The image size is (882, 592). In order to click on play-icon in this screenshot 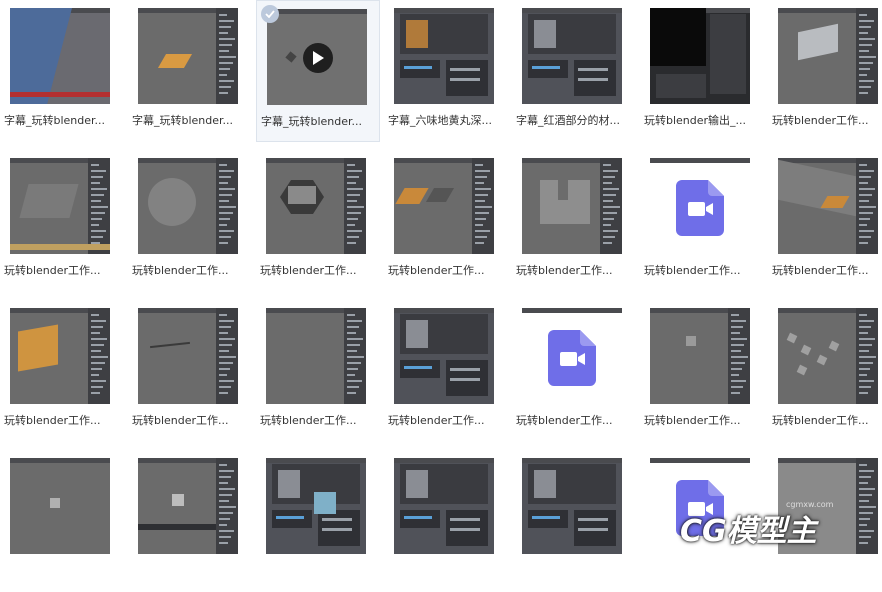, I will do `click(318, 58)`.